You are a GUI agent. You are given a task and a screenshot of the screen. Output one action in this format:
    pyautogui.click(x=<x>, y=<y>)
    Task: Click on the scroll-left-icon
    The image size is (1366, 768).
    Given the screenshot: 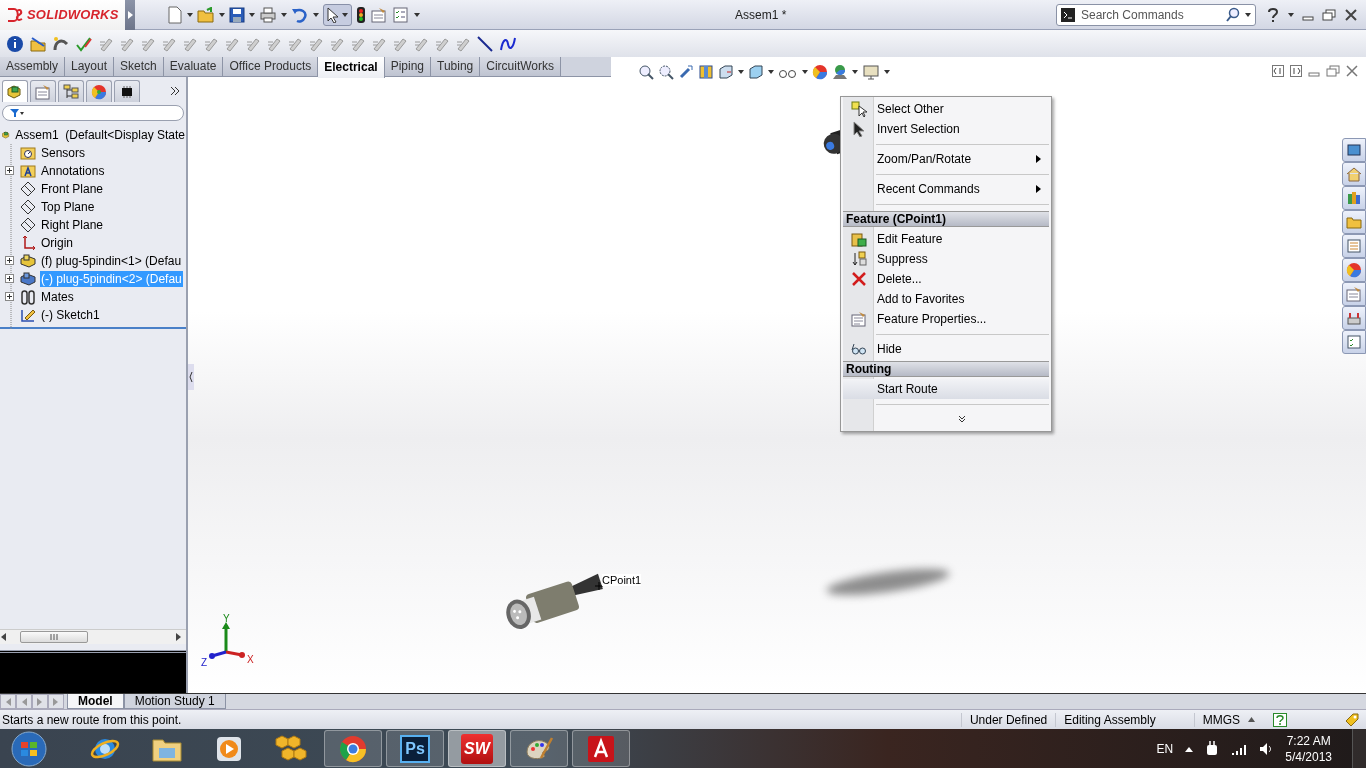 What is the action you would take?
    pyautogui.click(x=4, y=637)
    